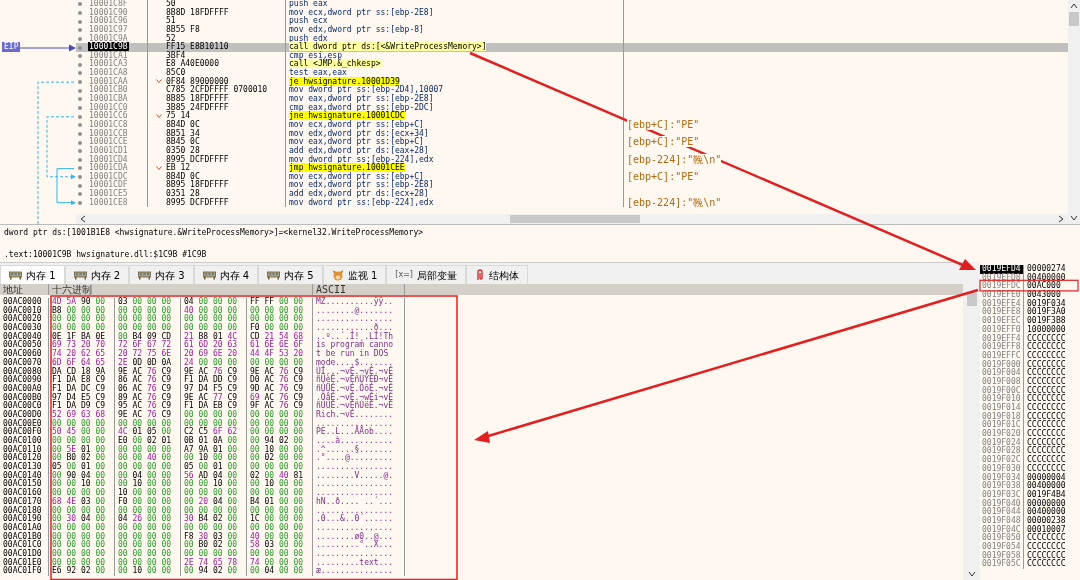 This screenshot has height=580, width=1080. Describe the element at coordinates (1046, 329) in the screenshot. I see `value-cell-text: 10000000` at that location.